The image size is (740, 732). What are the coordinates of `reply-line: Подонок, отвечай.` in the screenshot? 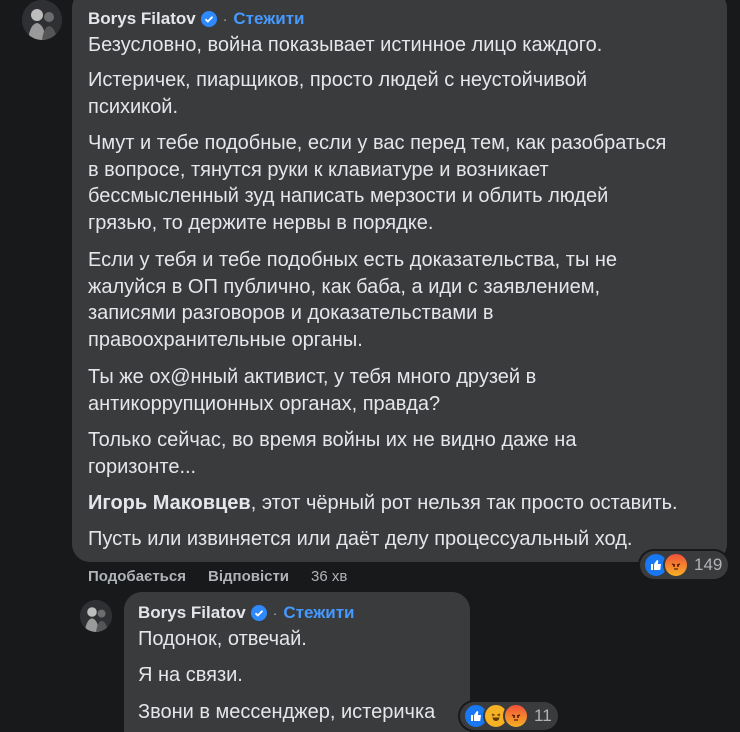 It's located at (222, 639).